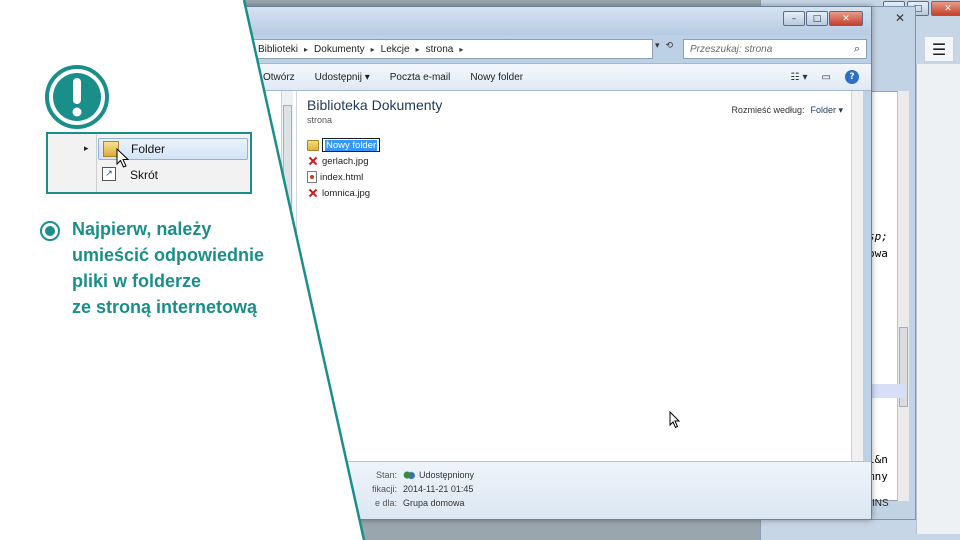 This screenshot has width=960, height=540. What do you see at coordinates (320, 120) in the screenshot?
I see `library-subtitle: strona` at bounding box center [320, 120].